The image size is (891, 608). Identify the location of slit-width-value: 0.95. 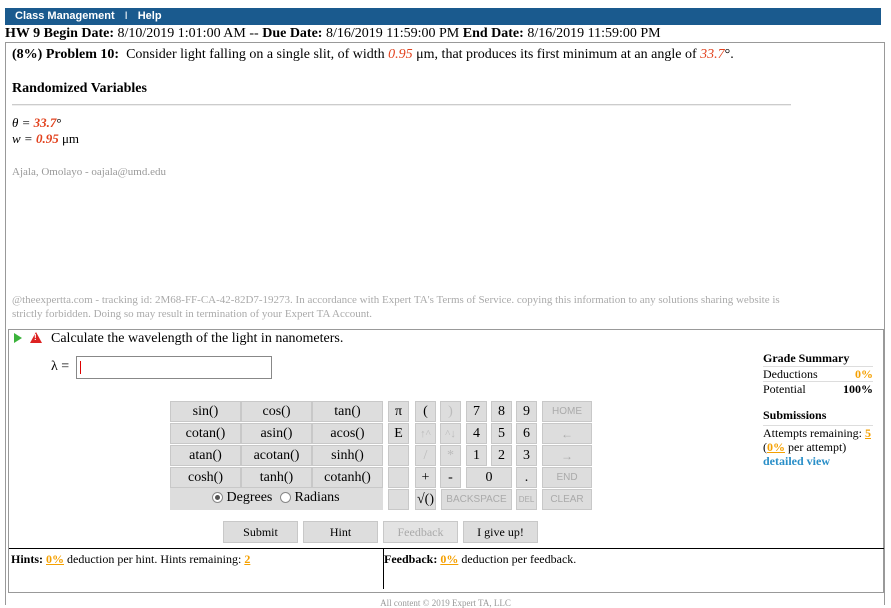
(400, 54).